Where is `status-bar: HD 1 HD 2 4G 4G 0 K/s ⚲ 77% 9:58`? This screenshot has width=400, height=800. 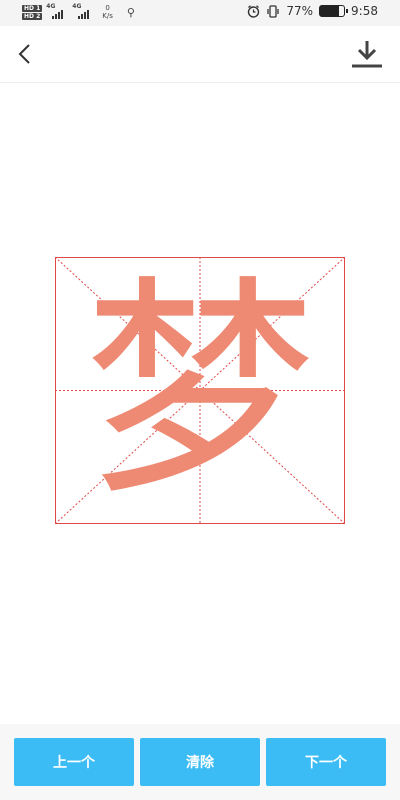 status-bar: HD 1 HD 2 4G 4G 0 K/s ⚲ 77% 9:58 is located at coordinates (200, 13).